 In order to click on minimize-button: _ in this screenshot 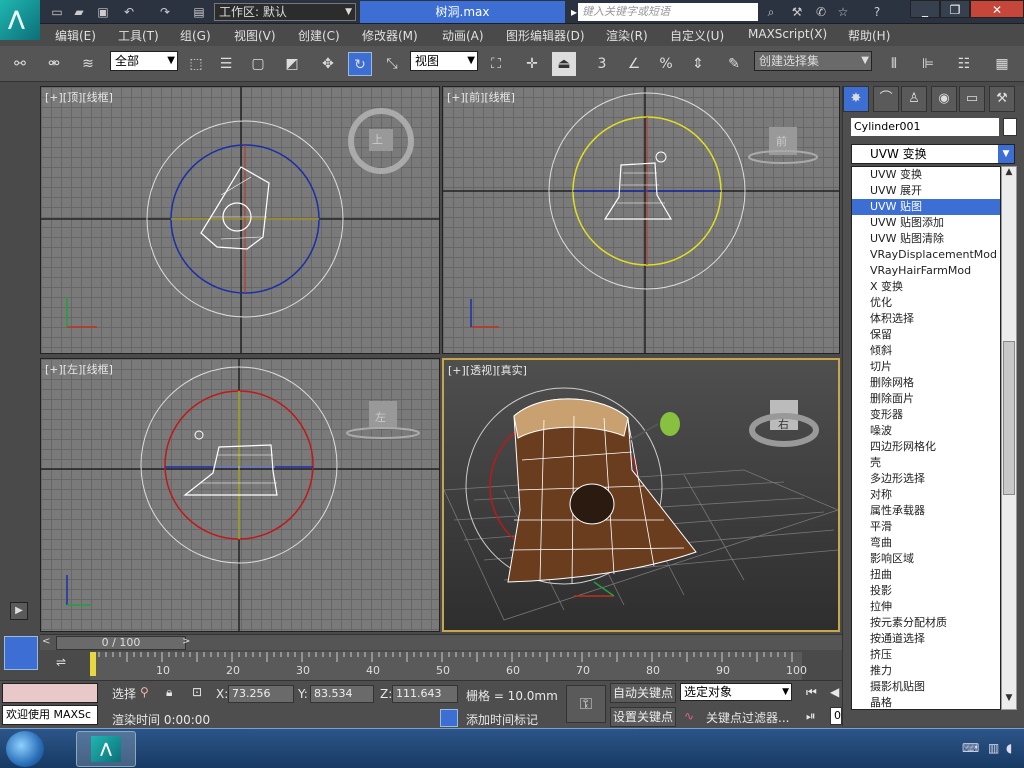, I will do `click(925, 9)`.